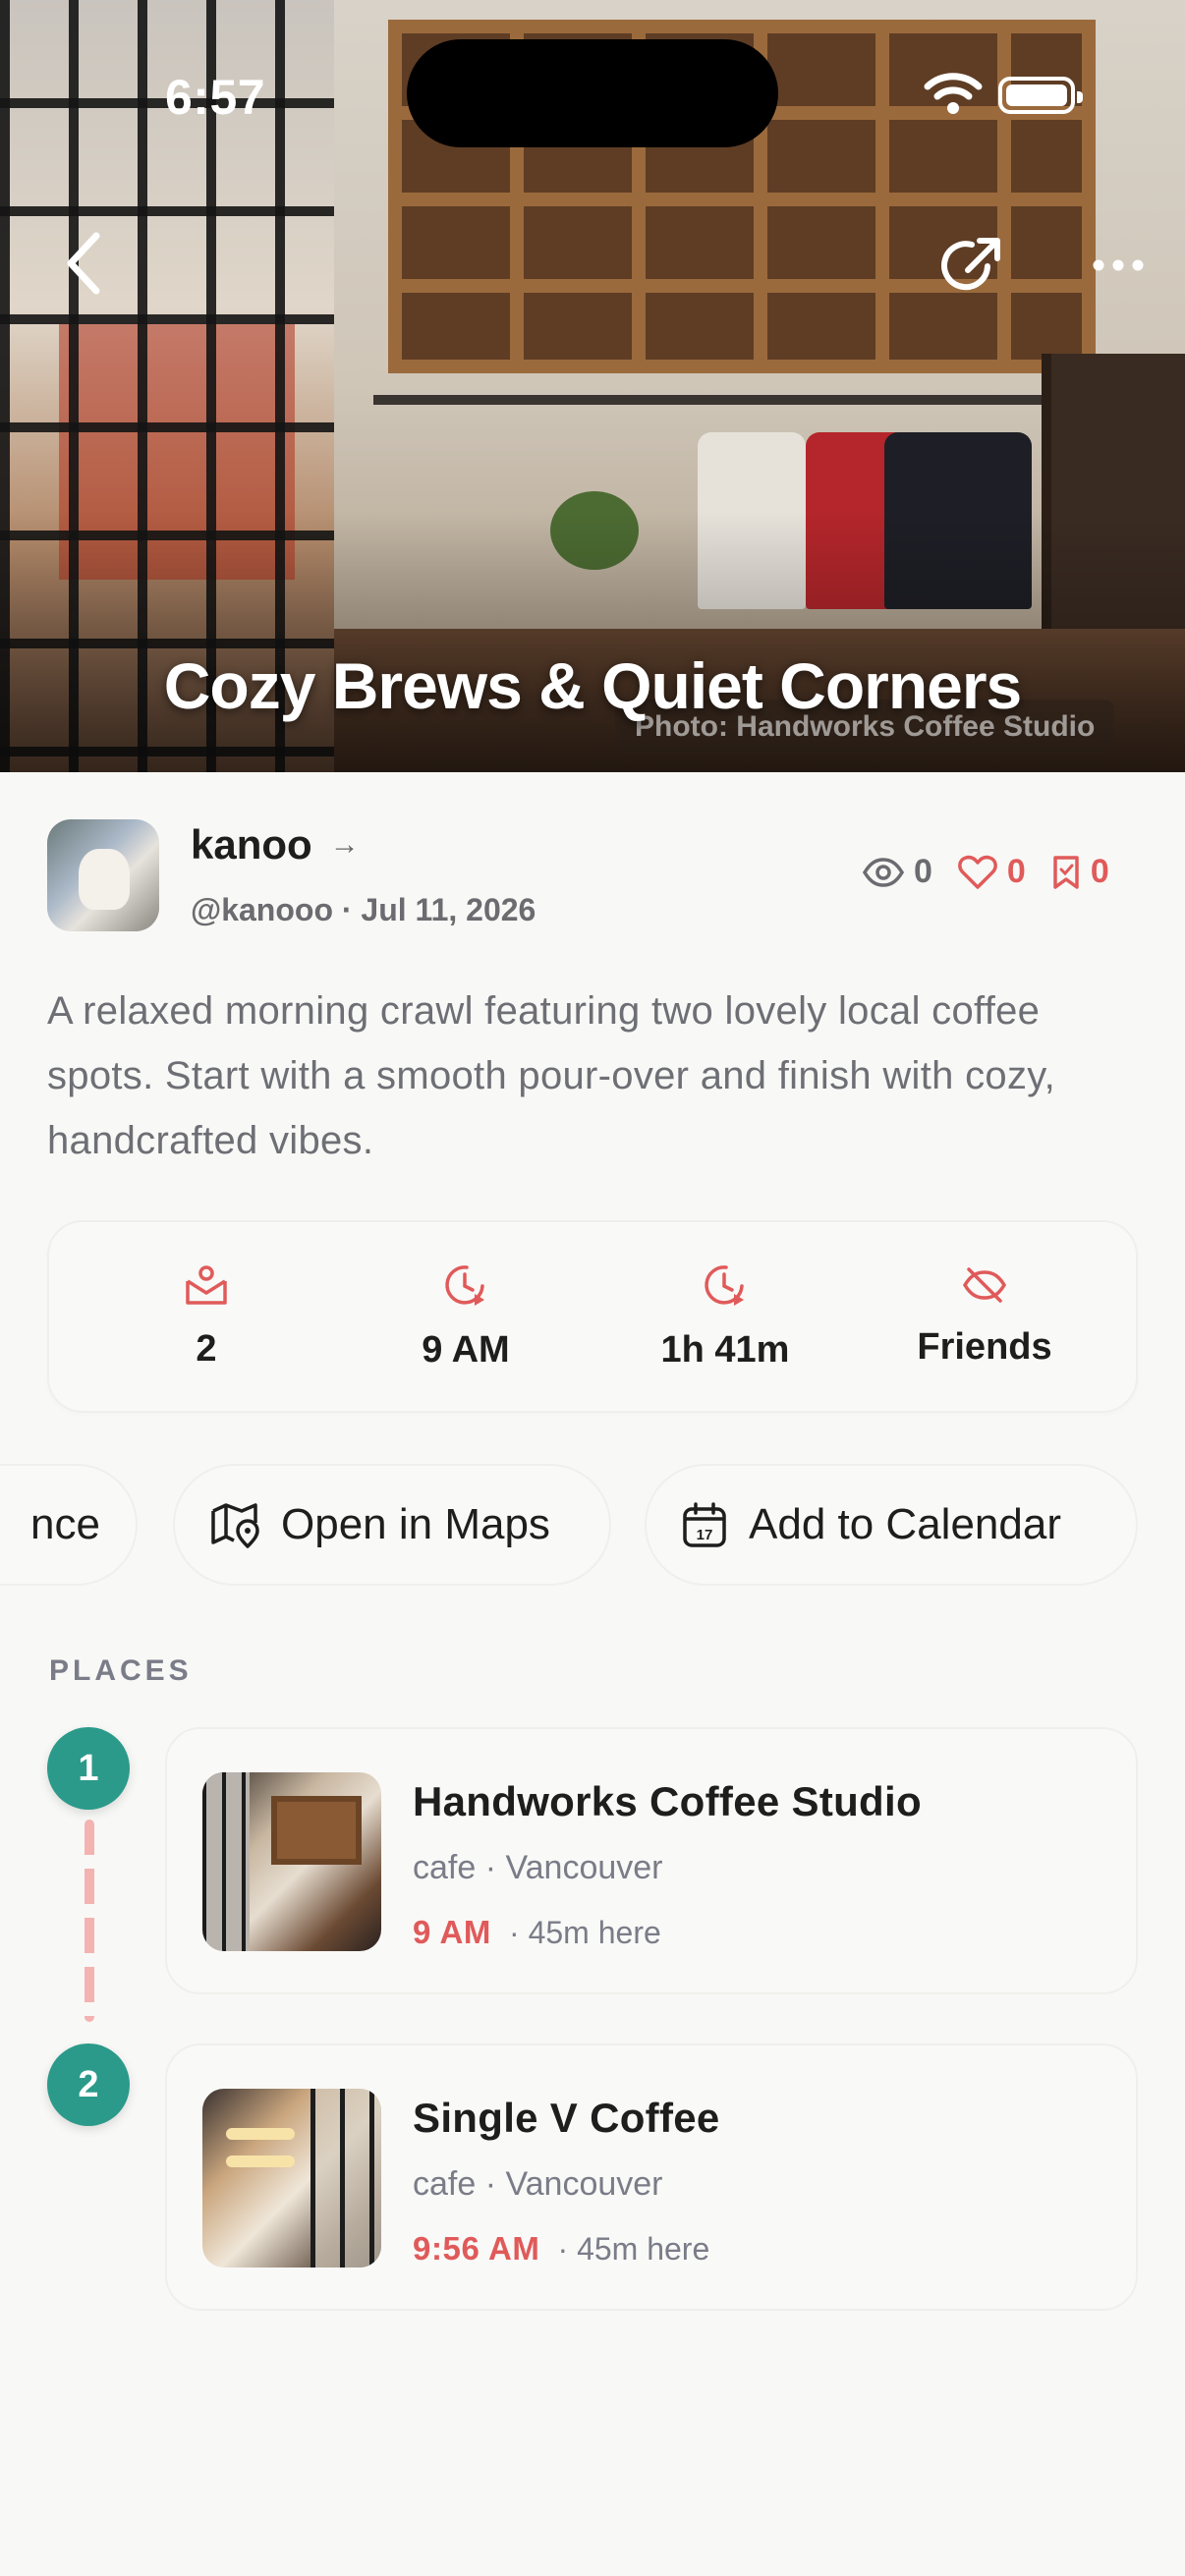 The width and height of the screenshot is (1185, 2576). I want to click on action-chips: nce Open in Maps 17 Add to Calendar, so click(592, 1525).